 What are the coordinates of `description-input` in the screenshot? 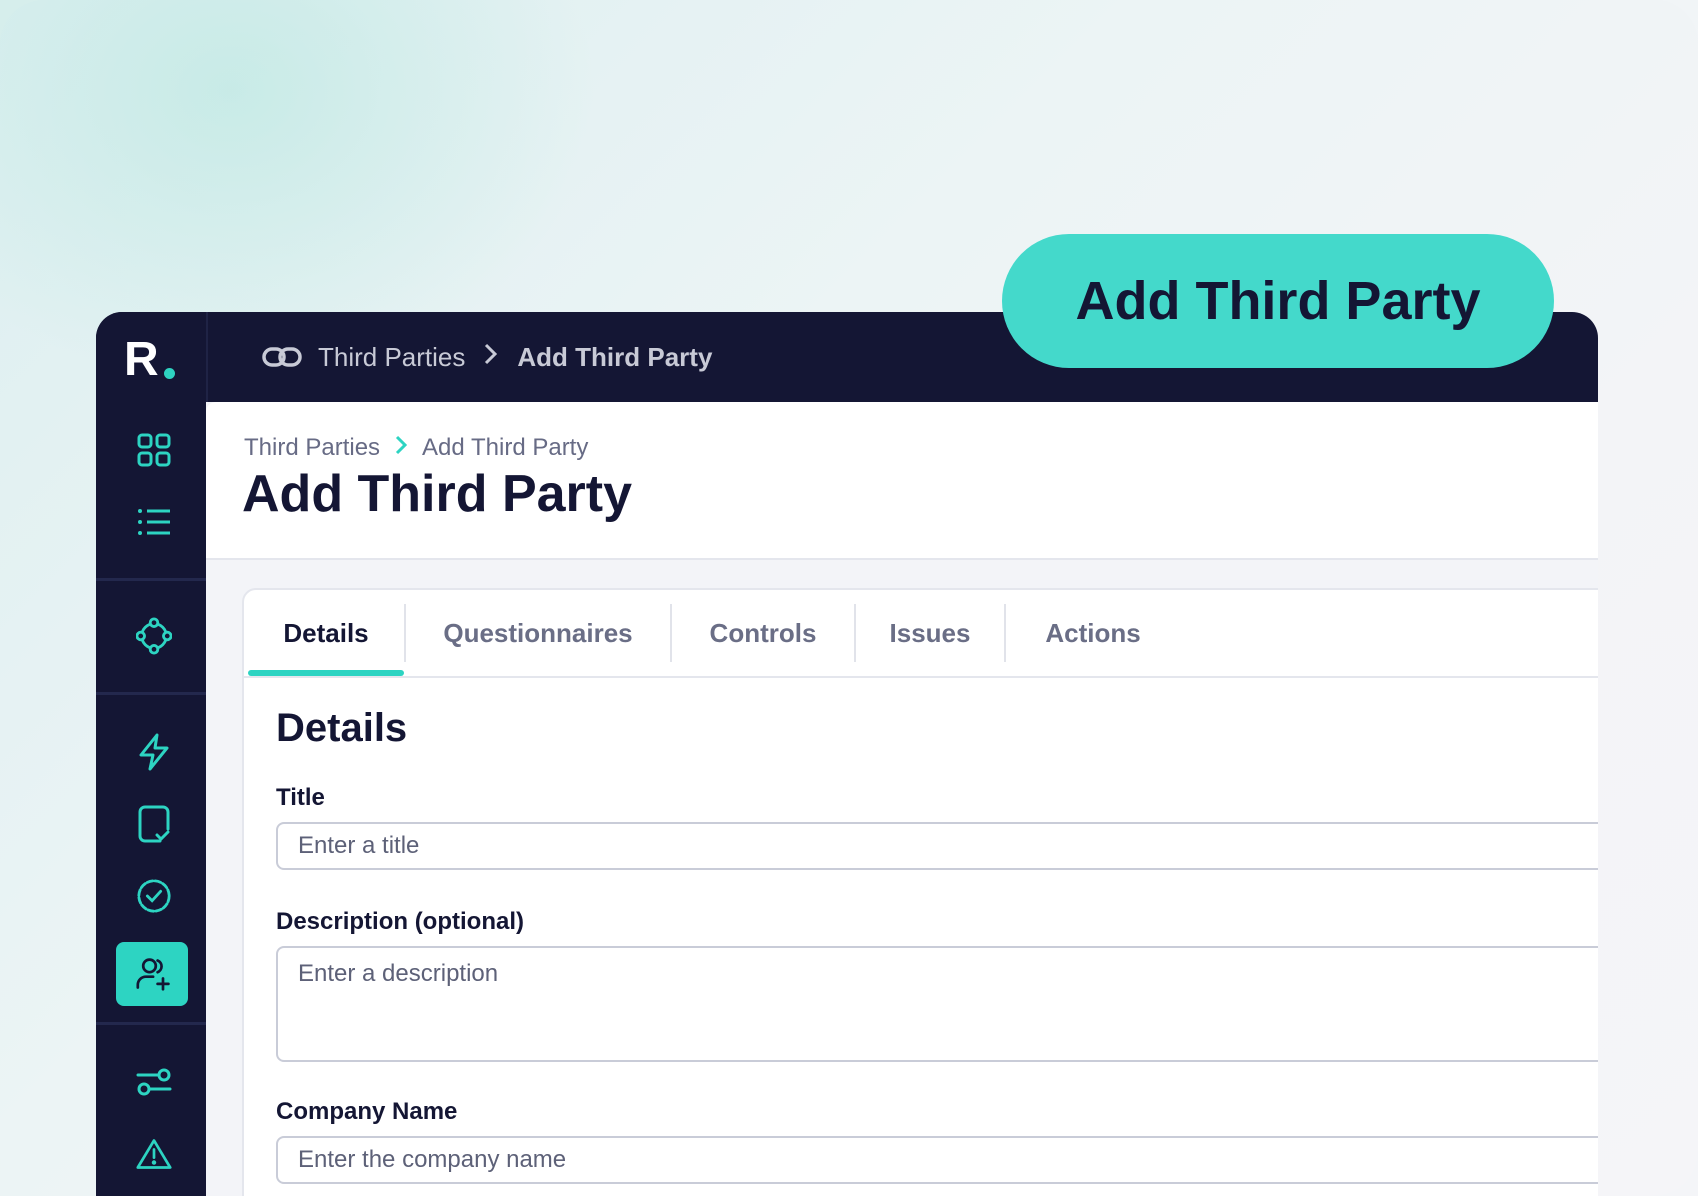 It's located at (937, 1004).